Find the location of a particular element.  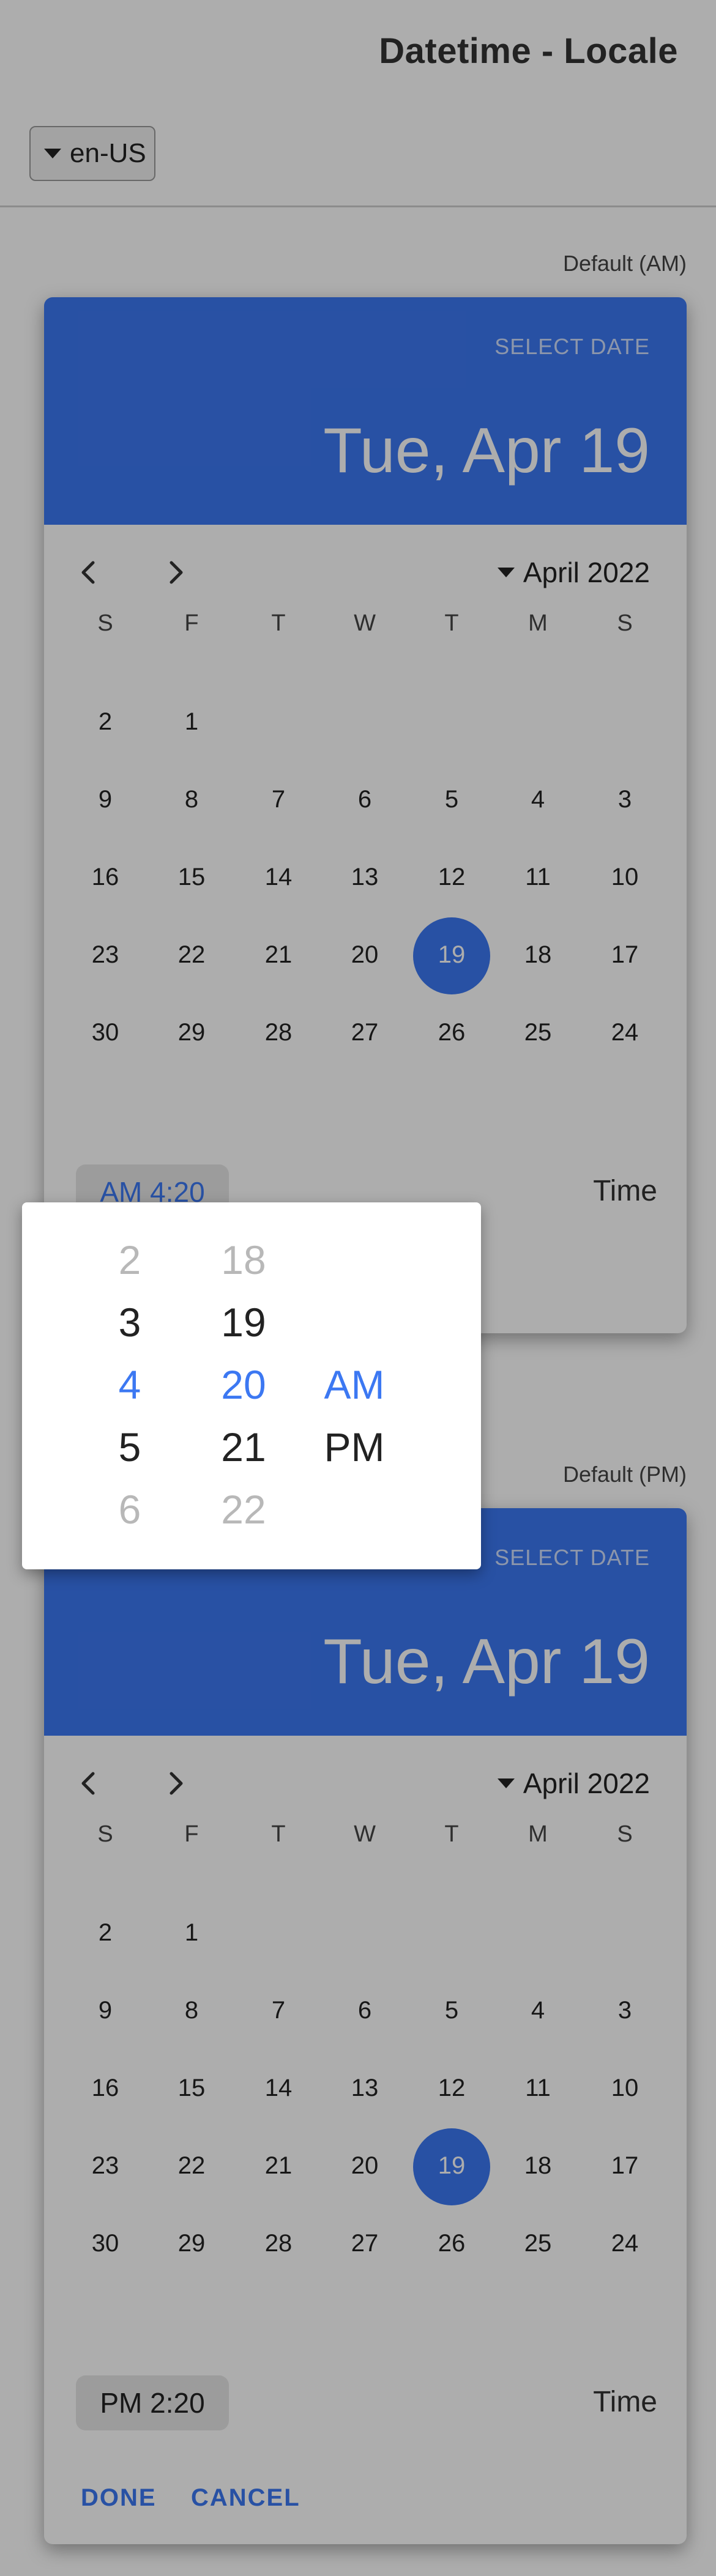

minute-option: 22 is located at coordinates (244, 1509).